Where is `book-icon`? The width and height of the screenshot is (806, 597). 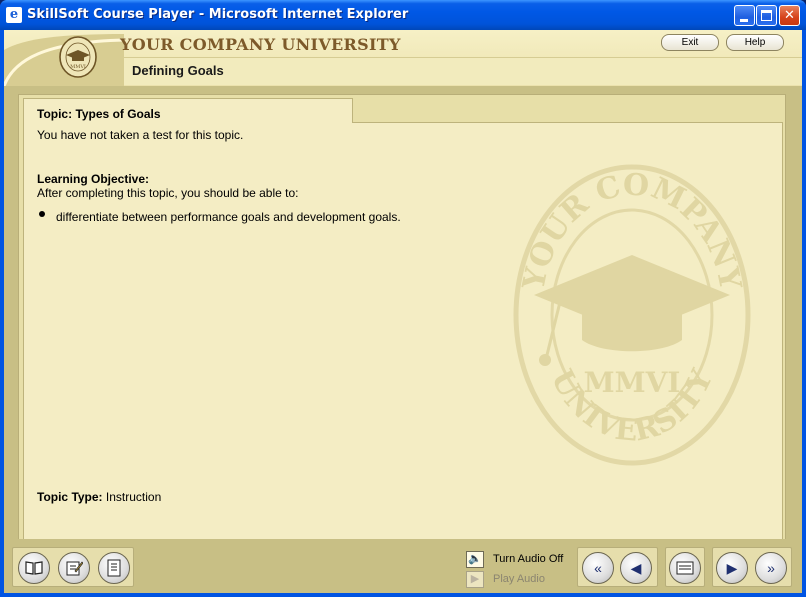
book-icon is located at coordinates (34, 568).